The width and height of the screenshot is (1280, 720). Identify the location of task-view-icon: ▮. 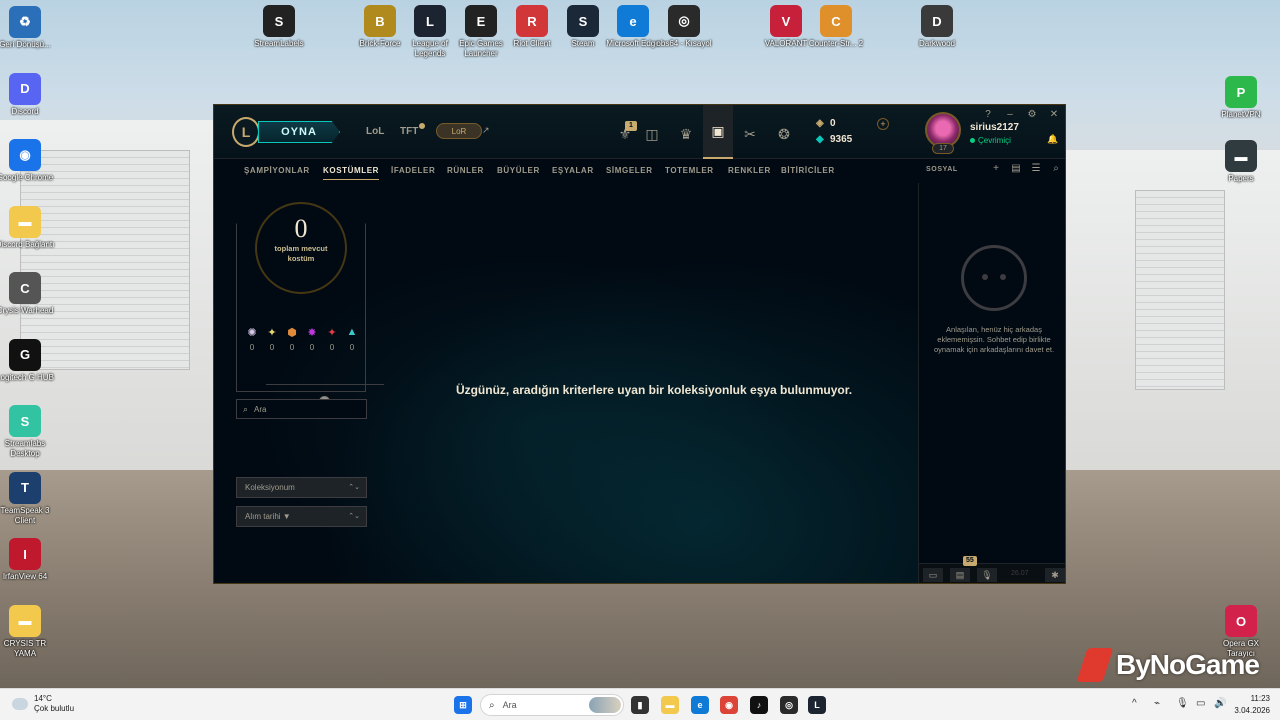
(640, 705).